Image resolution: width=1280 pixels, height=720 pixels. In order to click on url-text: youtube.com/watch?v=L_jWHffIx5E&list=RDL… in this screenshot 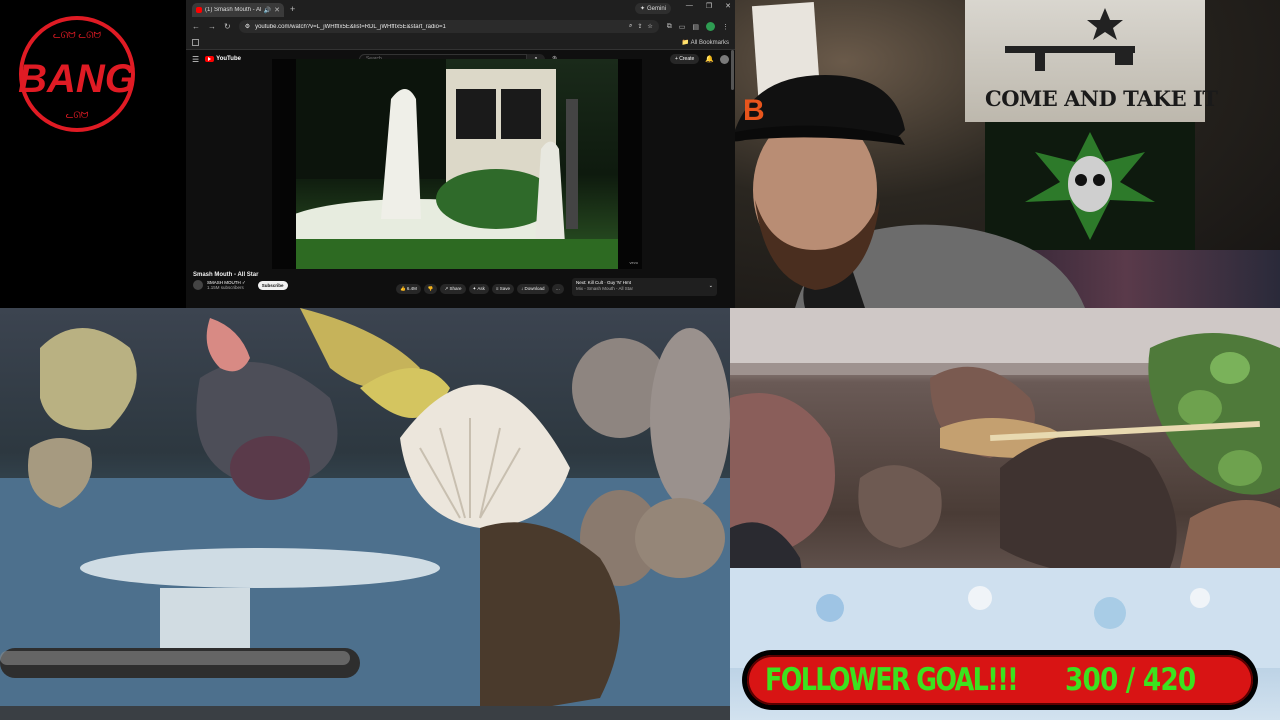, I will do `click(439, 27)`.